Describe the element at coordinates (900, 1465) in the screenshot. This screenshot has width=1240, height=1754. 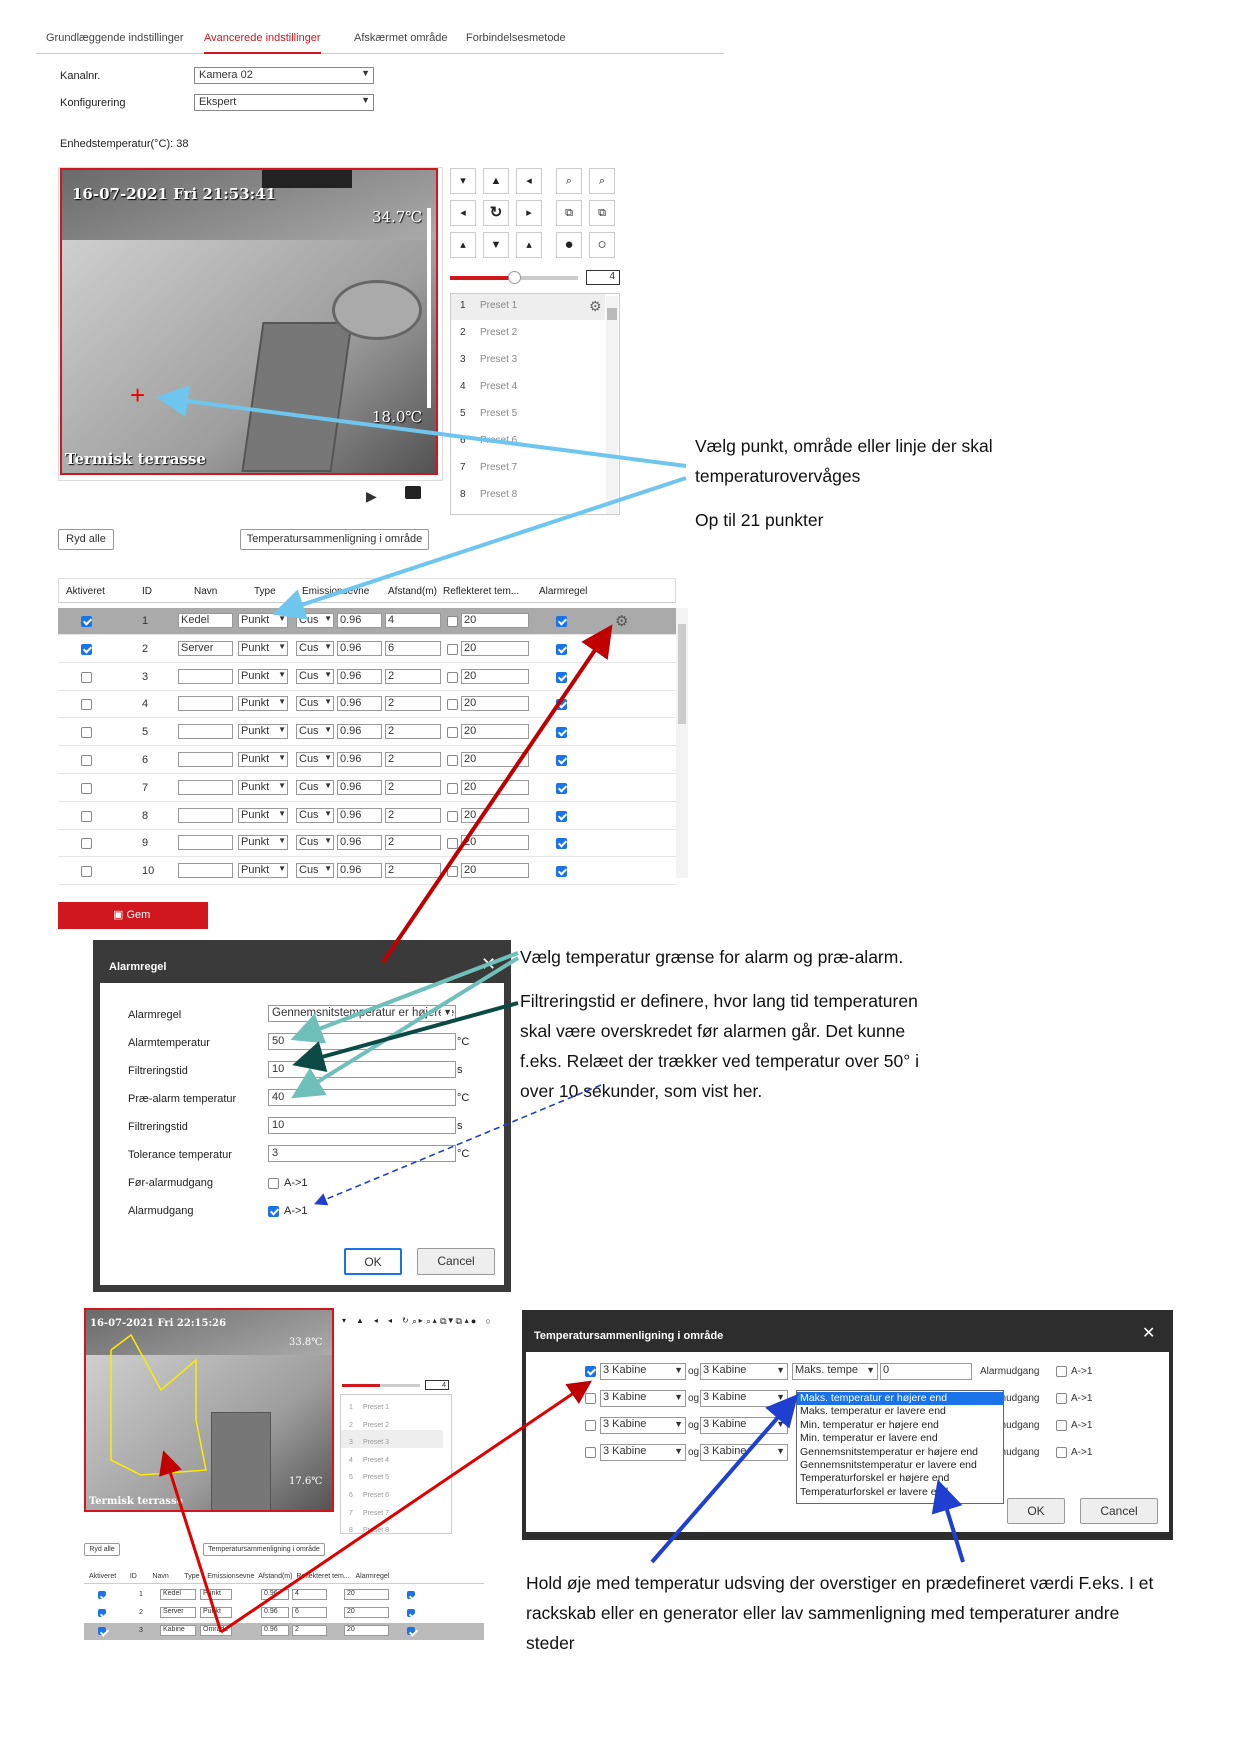
I see `dropdown-option: Gennemsnitstemperatur er lavere end` at that location.